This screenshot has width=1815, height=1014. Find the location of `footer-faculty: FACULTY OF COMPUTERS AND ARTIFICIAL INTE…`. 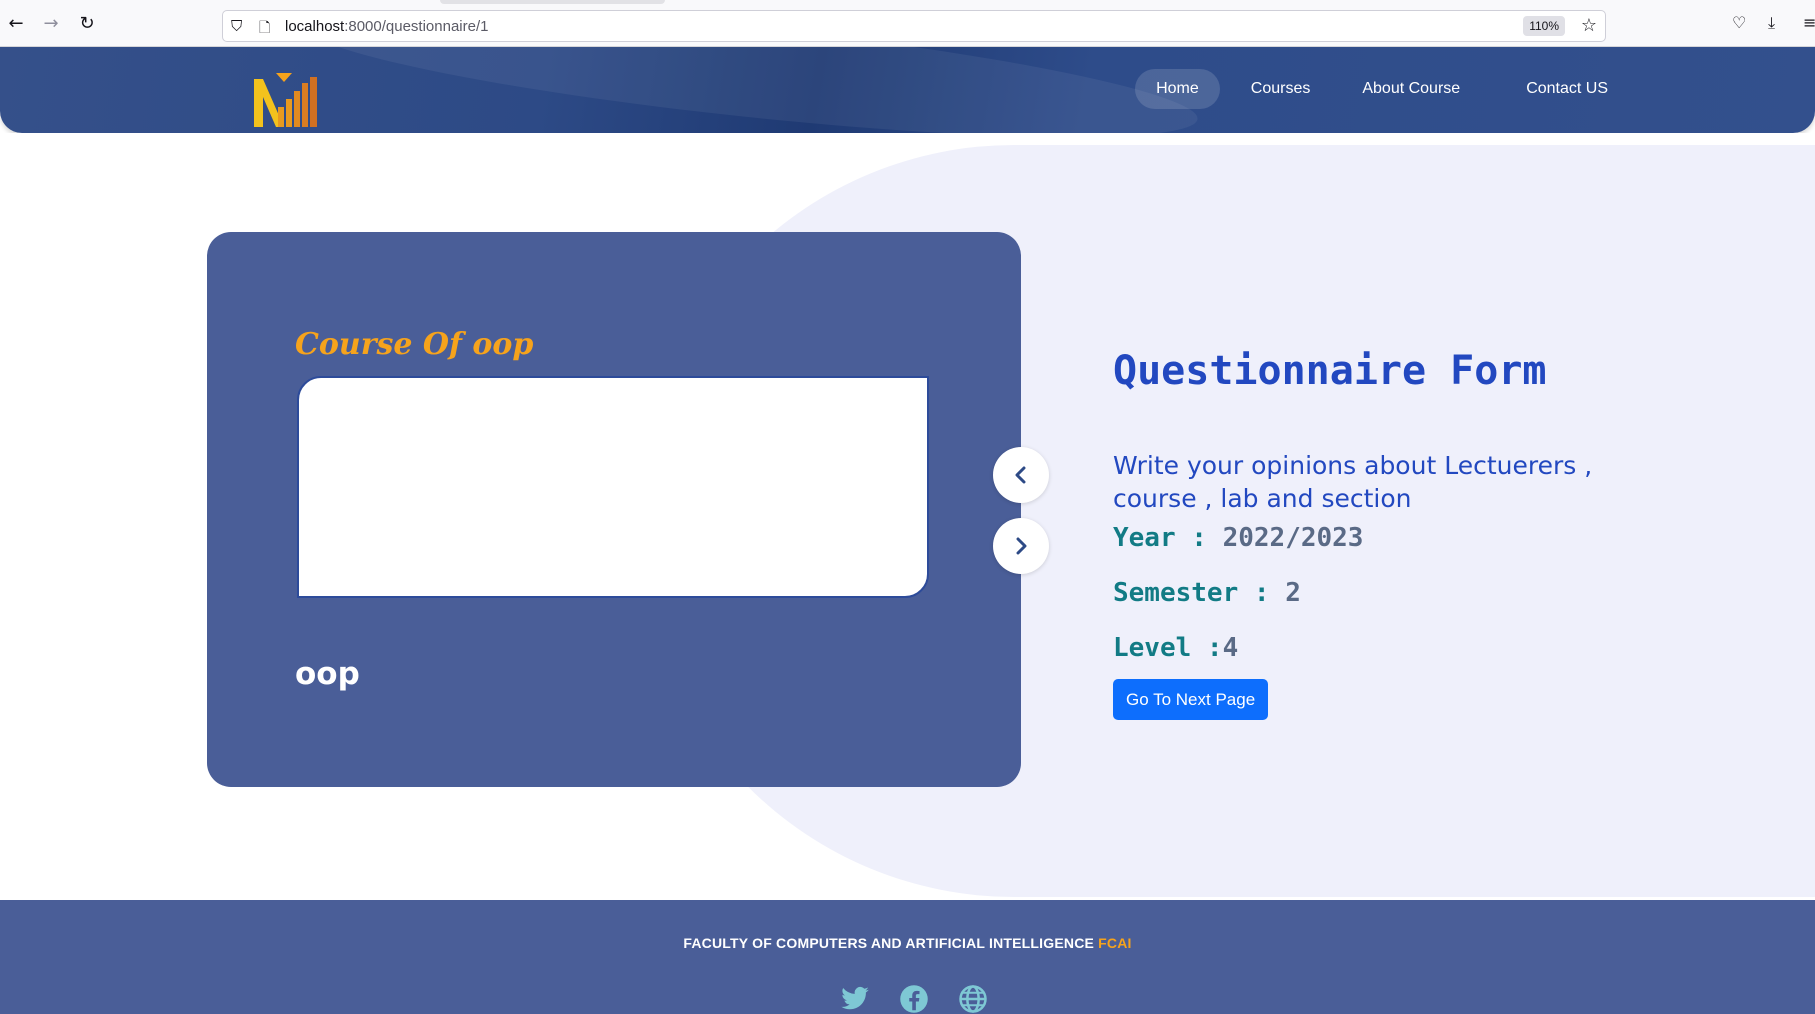

footer-faculty: FACULTY OF COMPUTERS AND ARTIFICIAL INTE… is located at coordinates (891, 943).